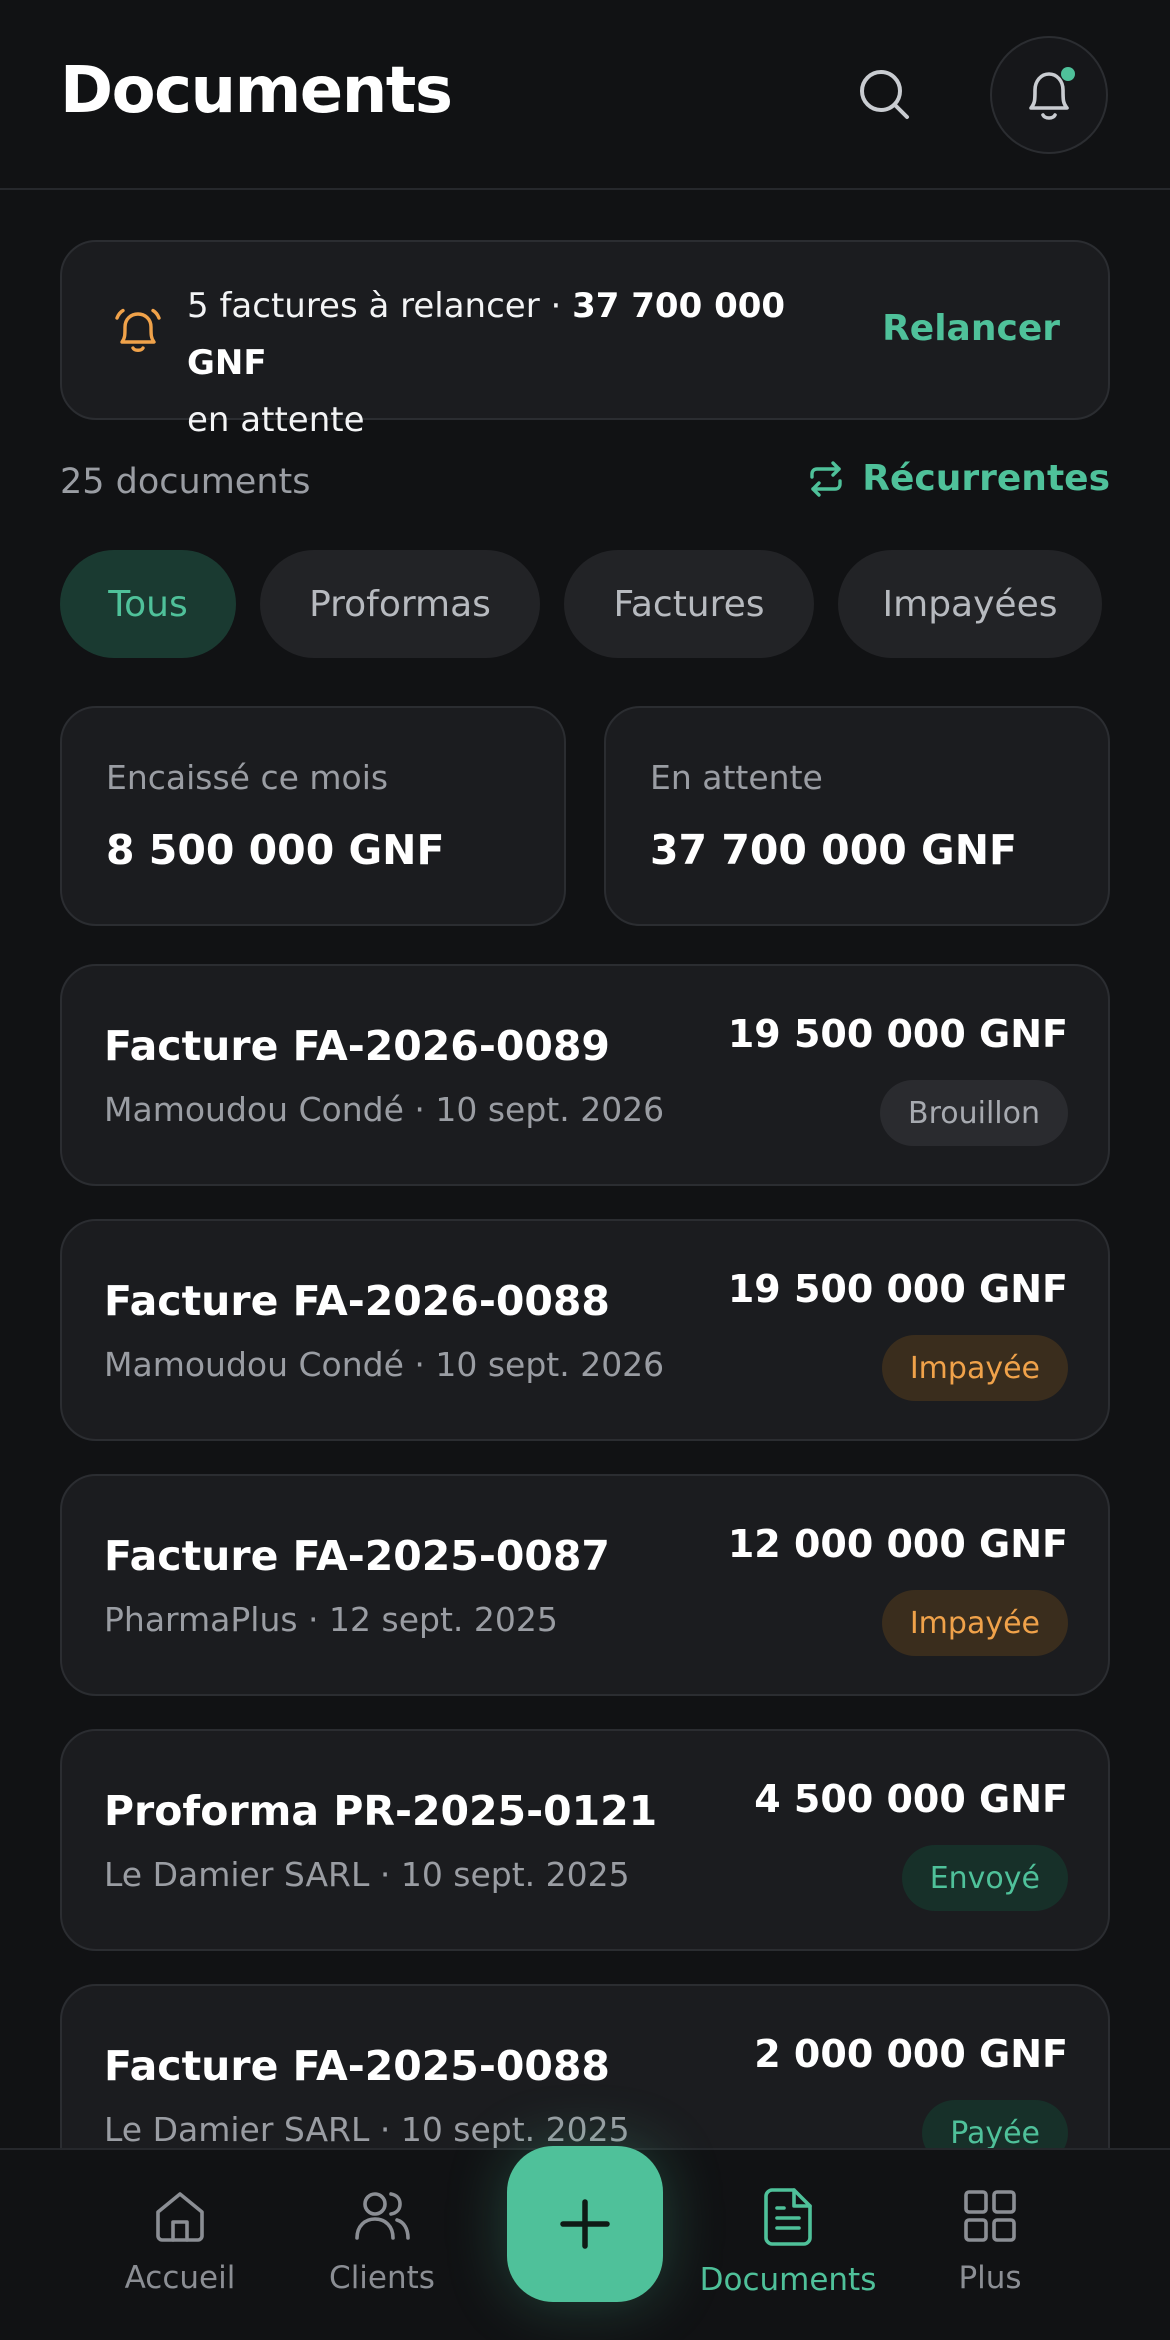 The height and width of the screenshot is (2340, 1170). I want to click on create-document-button, so click(585, 2224).